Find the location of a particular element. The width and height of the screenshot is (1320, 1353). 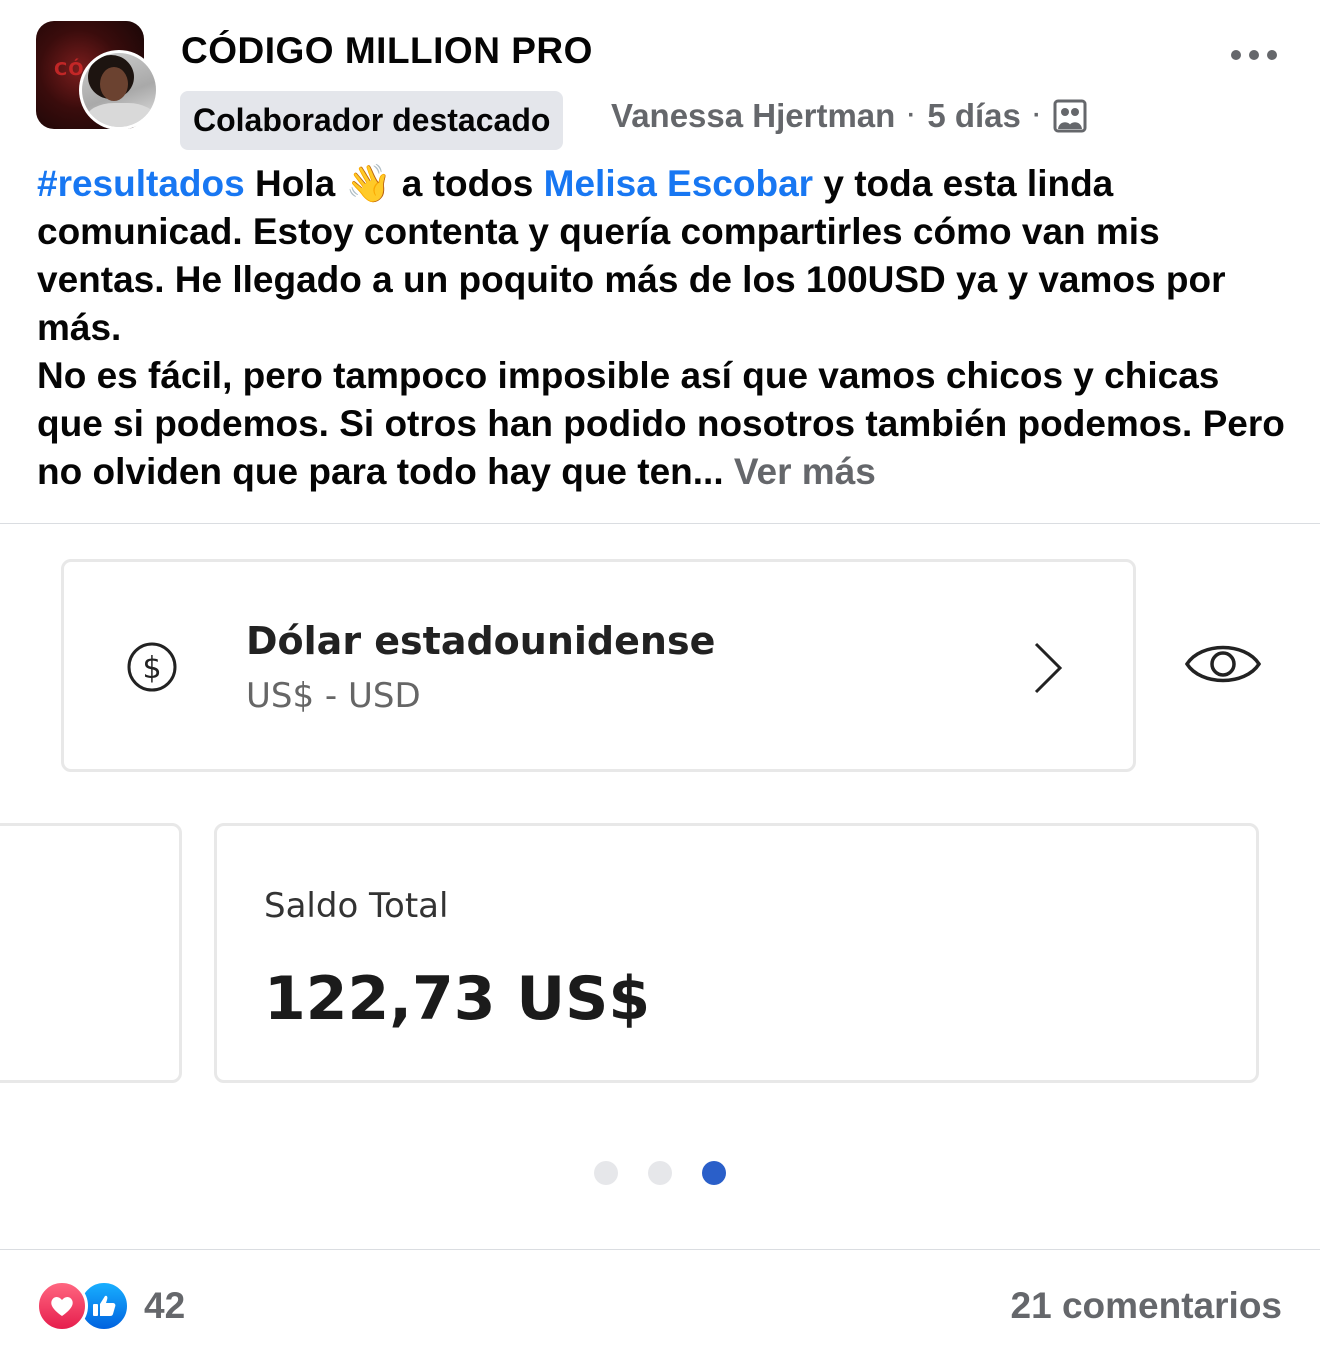

group-name-link: CÓDIGO MILLION PRO is located at coordinates (387, 51).